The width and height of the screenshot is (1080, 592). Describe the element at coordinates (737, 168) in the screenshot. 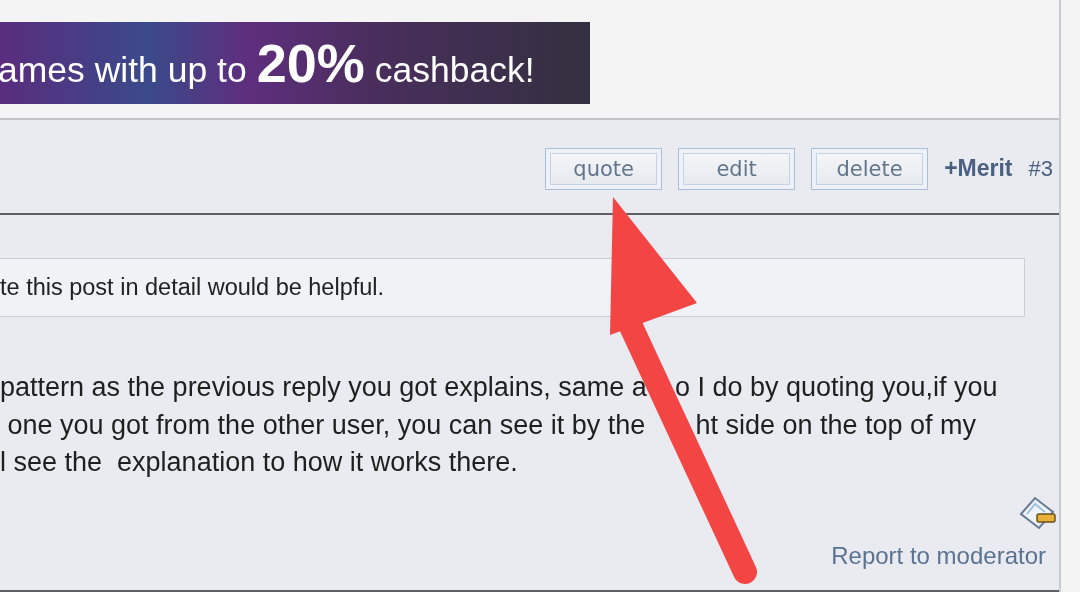

I see `edit-button: edit` at that location.